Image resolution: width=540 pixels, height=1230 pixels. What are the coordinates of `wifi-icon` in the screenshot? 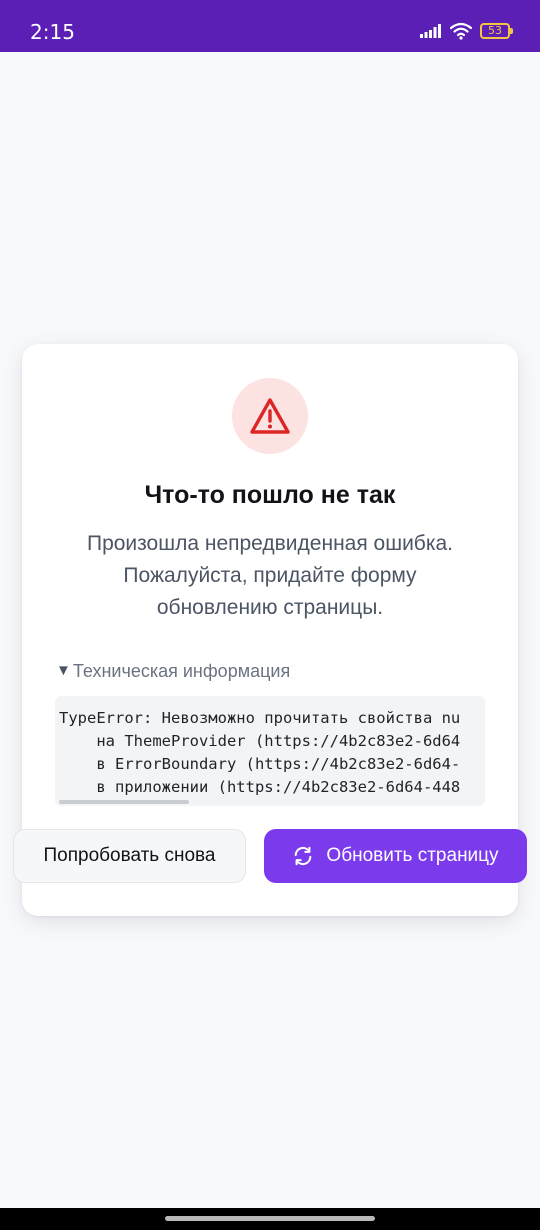 It's located at (461, 31).